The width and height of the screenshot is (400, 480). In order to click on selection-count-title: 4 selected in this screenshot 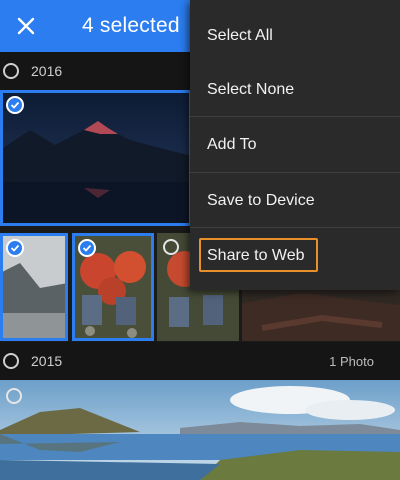, I will do `click(131, 25)`.